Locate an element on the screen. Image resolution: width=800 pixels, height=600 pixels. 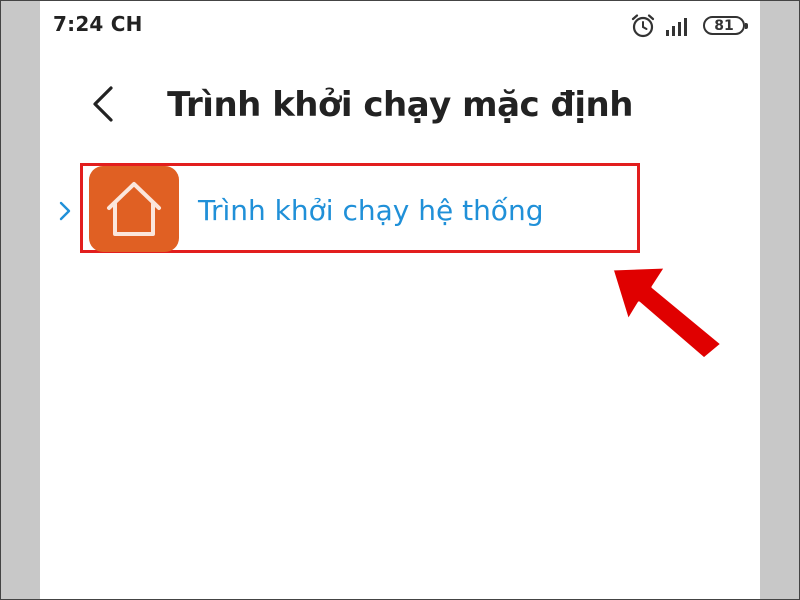
home-icon is located at coordinates (134, 209).